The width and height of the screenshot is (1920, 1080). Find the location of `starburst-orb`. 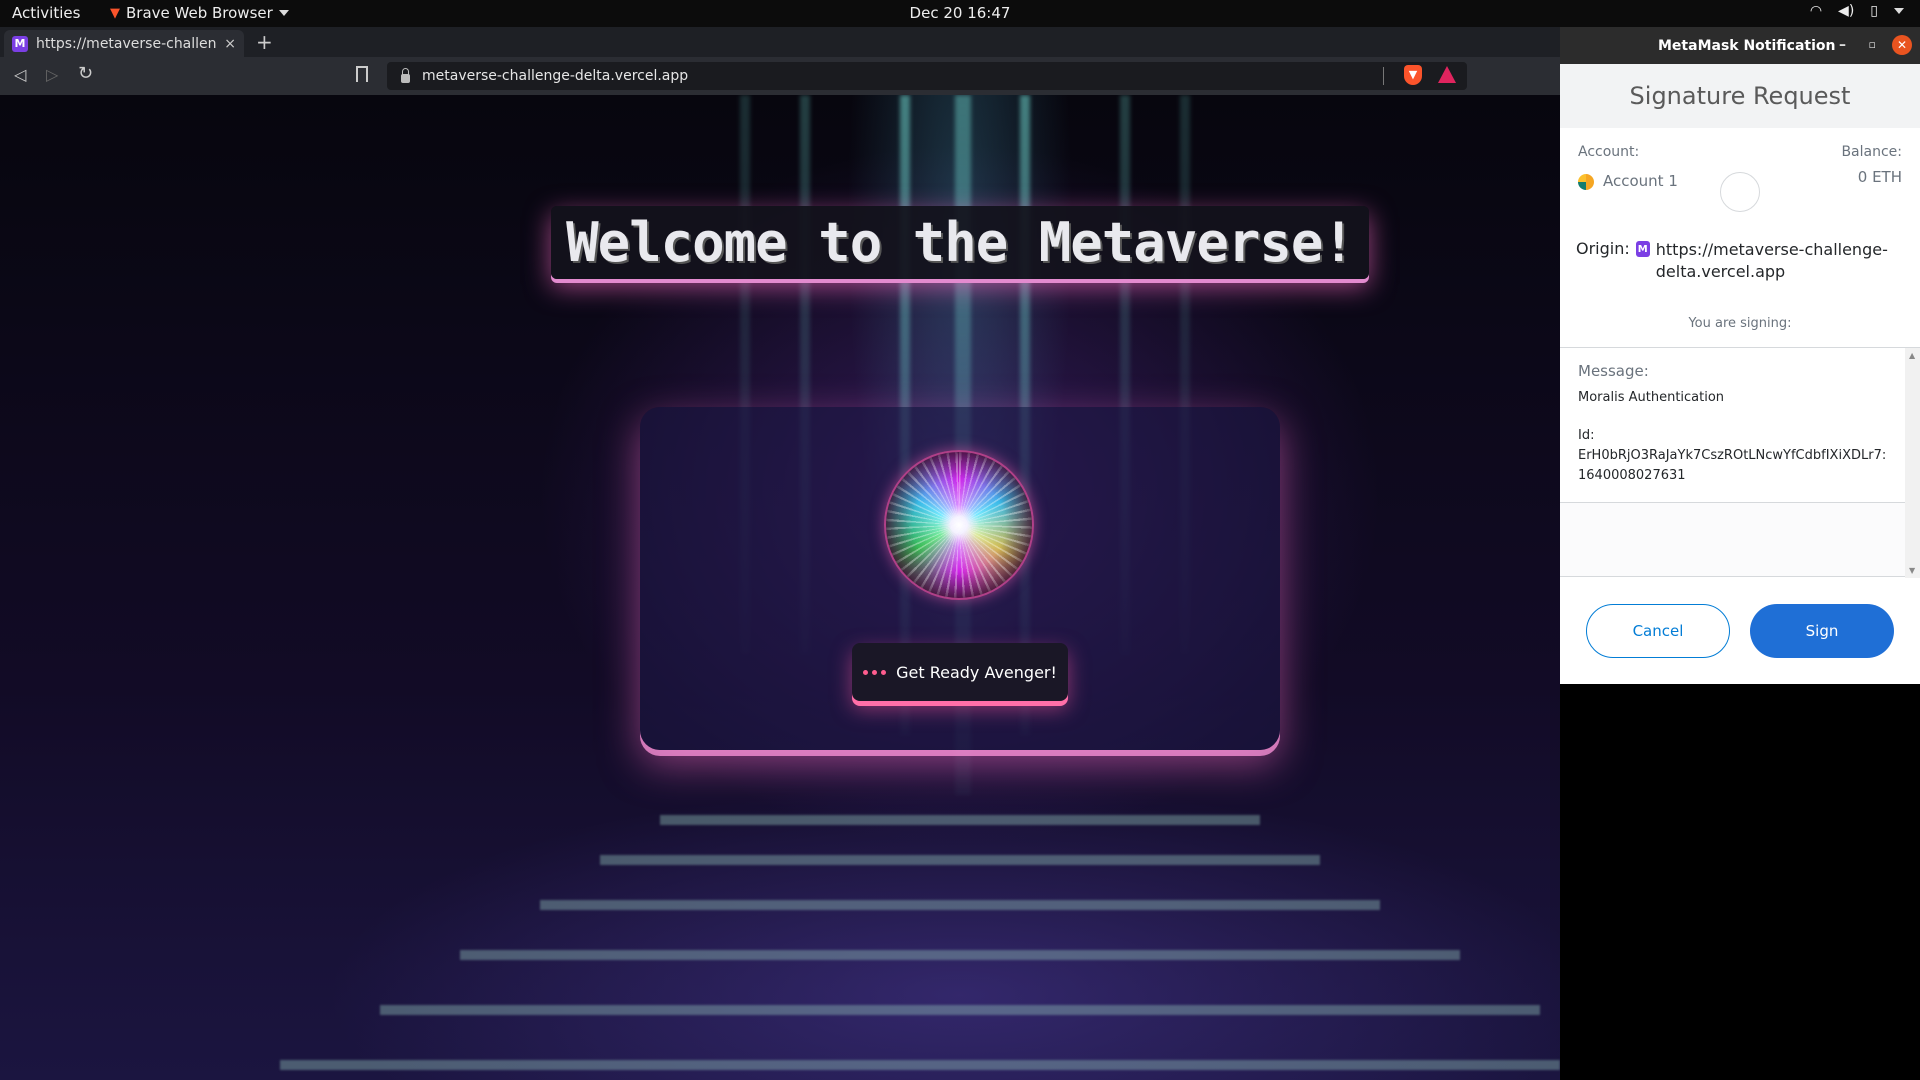

starburst-orb is located at coordinates (959, 525).